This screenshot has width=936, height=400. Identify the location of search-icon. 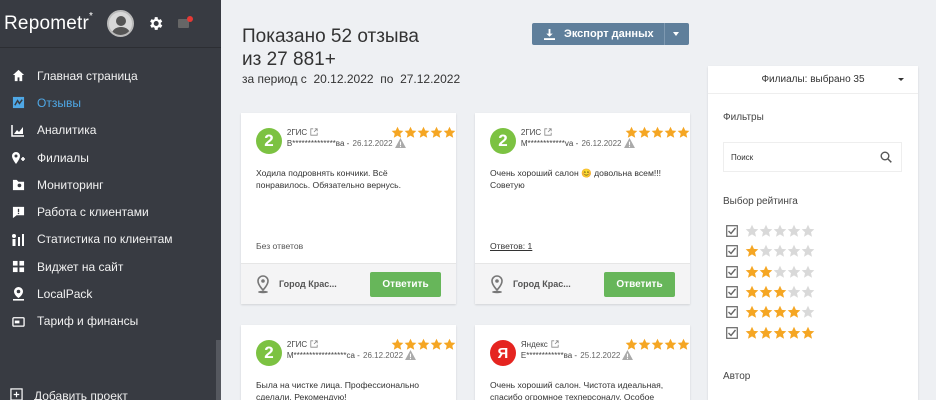
(886, 157).